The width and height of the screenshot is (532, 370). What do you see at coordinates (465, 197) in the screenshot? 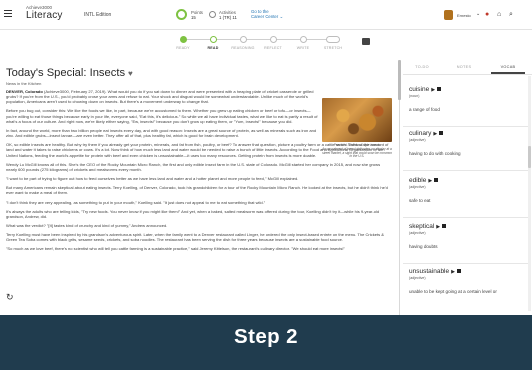
I see `vocab-item: edible ▶ (adjective) safe to eat` at bounding box center [465, 197].